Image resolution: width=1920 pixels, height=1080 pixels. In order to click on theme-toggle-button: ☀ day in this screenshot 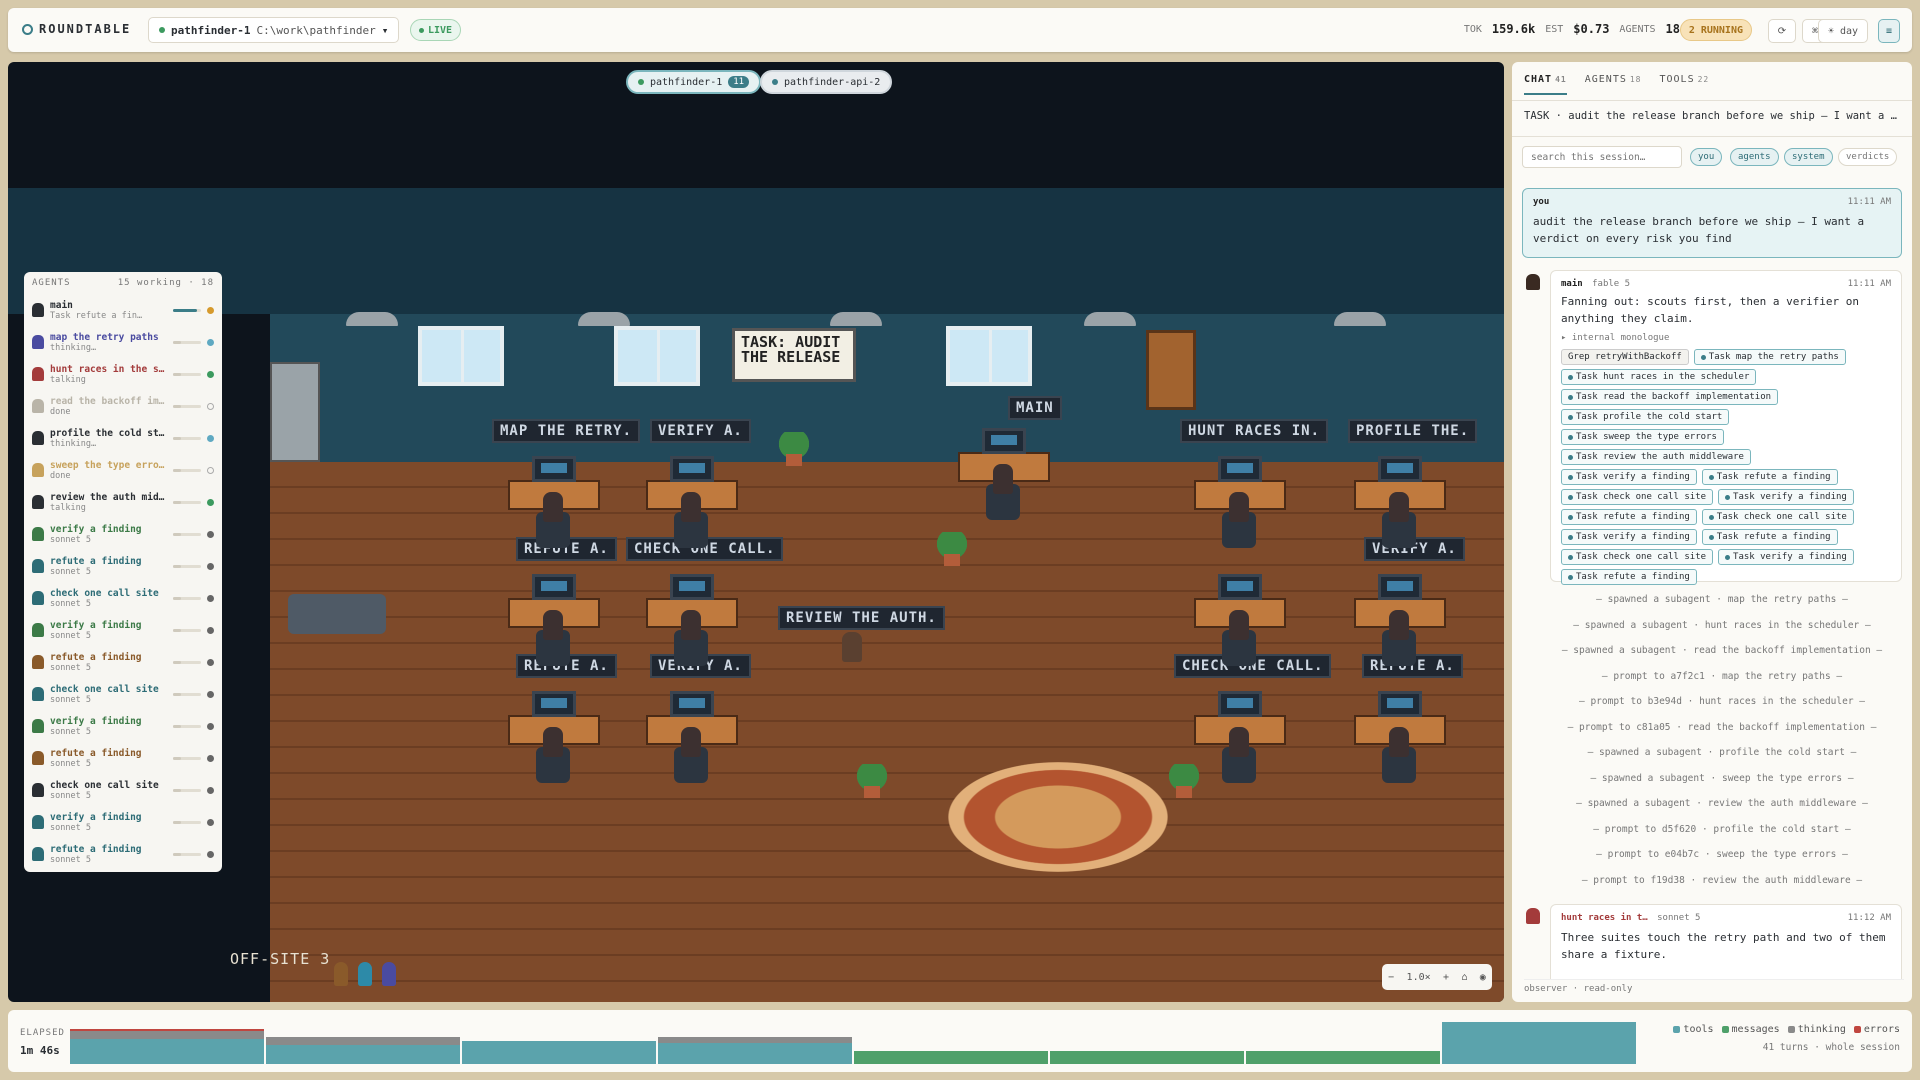, I will do `click(1843, 31)`.